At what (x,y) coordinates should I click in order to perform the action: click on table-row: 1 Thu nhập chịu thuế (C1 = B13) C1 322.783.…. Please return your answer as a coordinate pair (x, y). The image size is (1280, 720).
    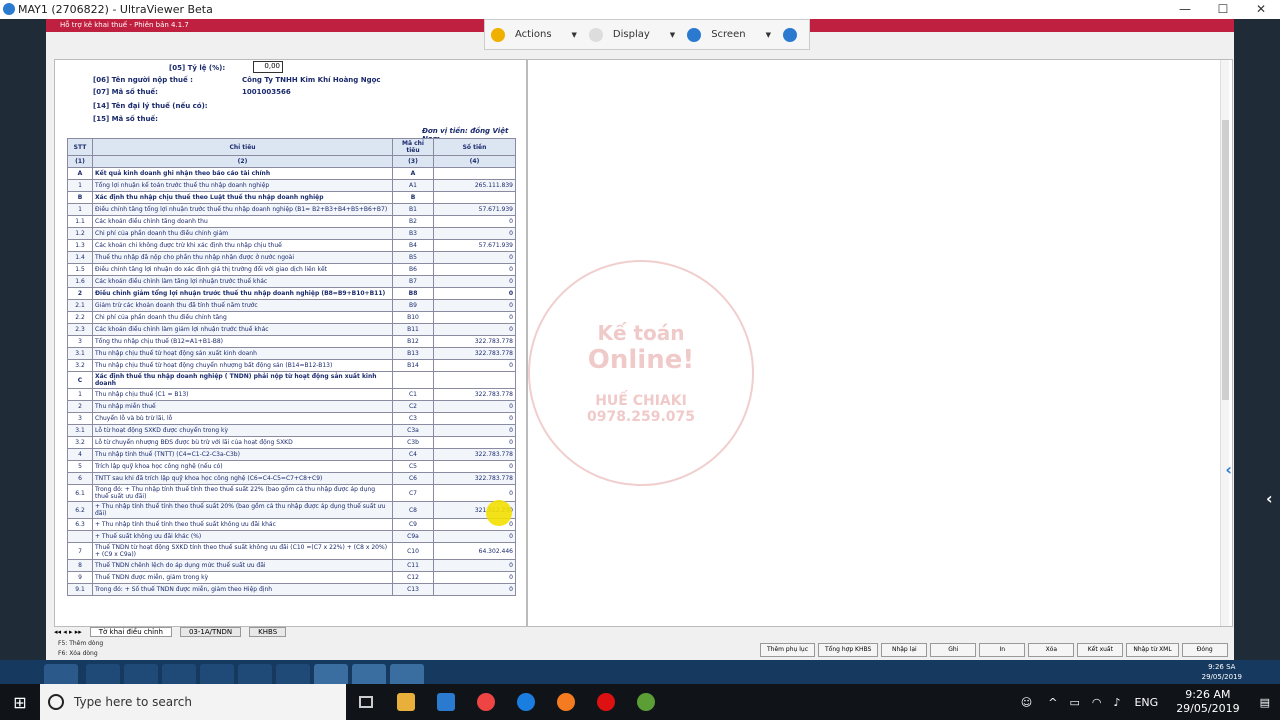
    Looking at the image, I should click on (291, 394).